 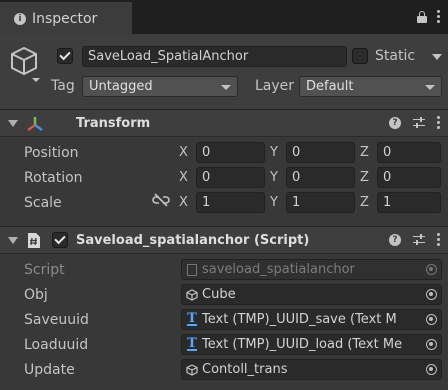 I want to click on position-label: Position, so click(x=51, y=153).